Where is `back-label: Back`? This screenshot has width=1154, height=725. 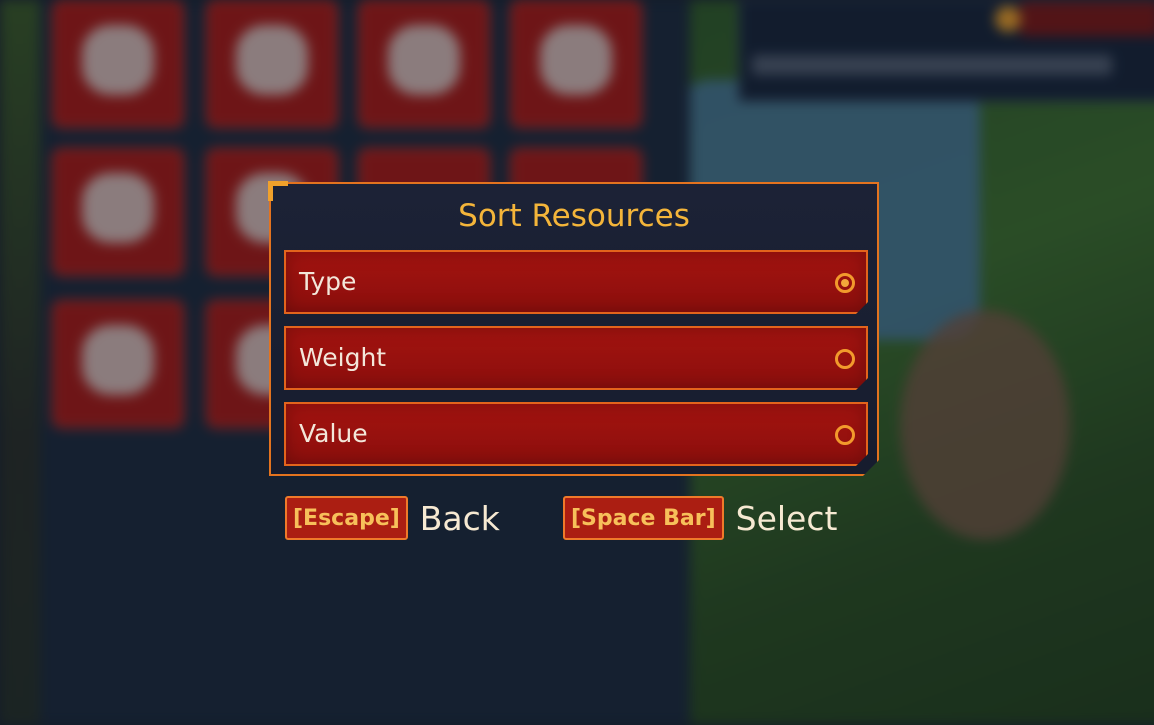 back-label: Back is located at coordinates (459, 518).